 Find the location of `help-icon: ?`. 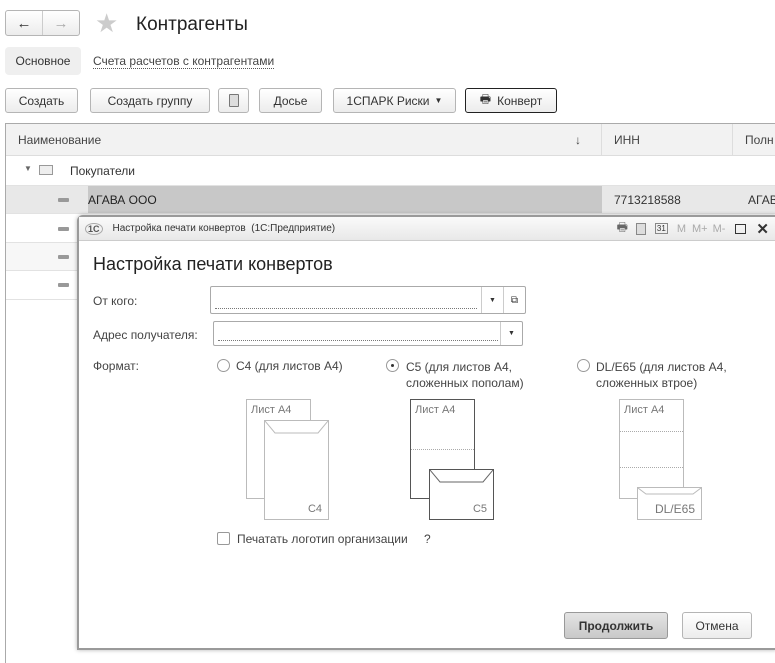

help-icon: ? is located at coordinates (427, 539).